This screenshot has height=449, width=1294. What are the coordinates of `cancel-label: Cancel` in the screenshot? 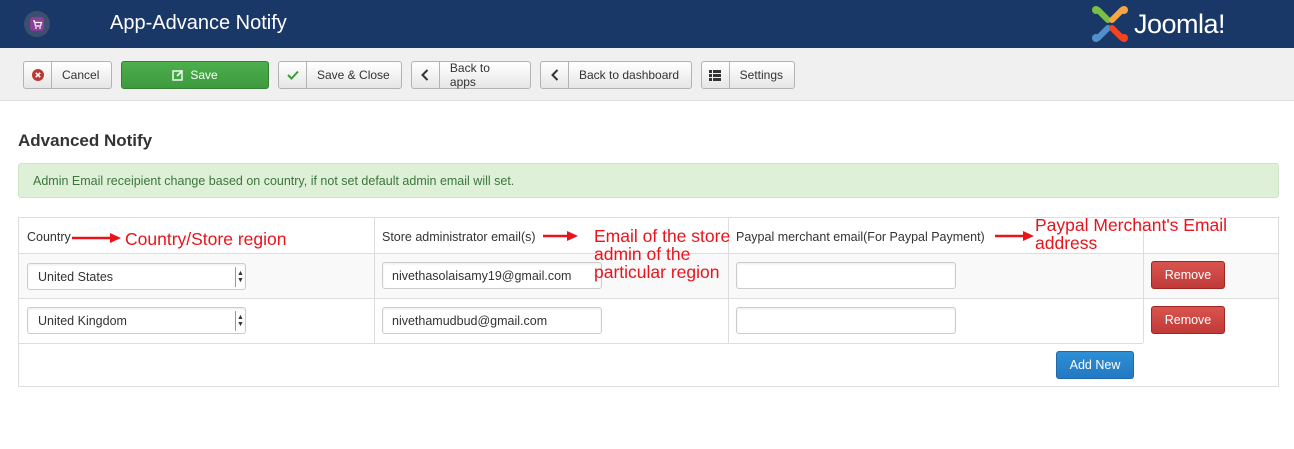 It's located at (81, 75).